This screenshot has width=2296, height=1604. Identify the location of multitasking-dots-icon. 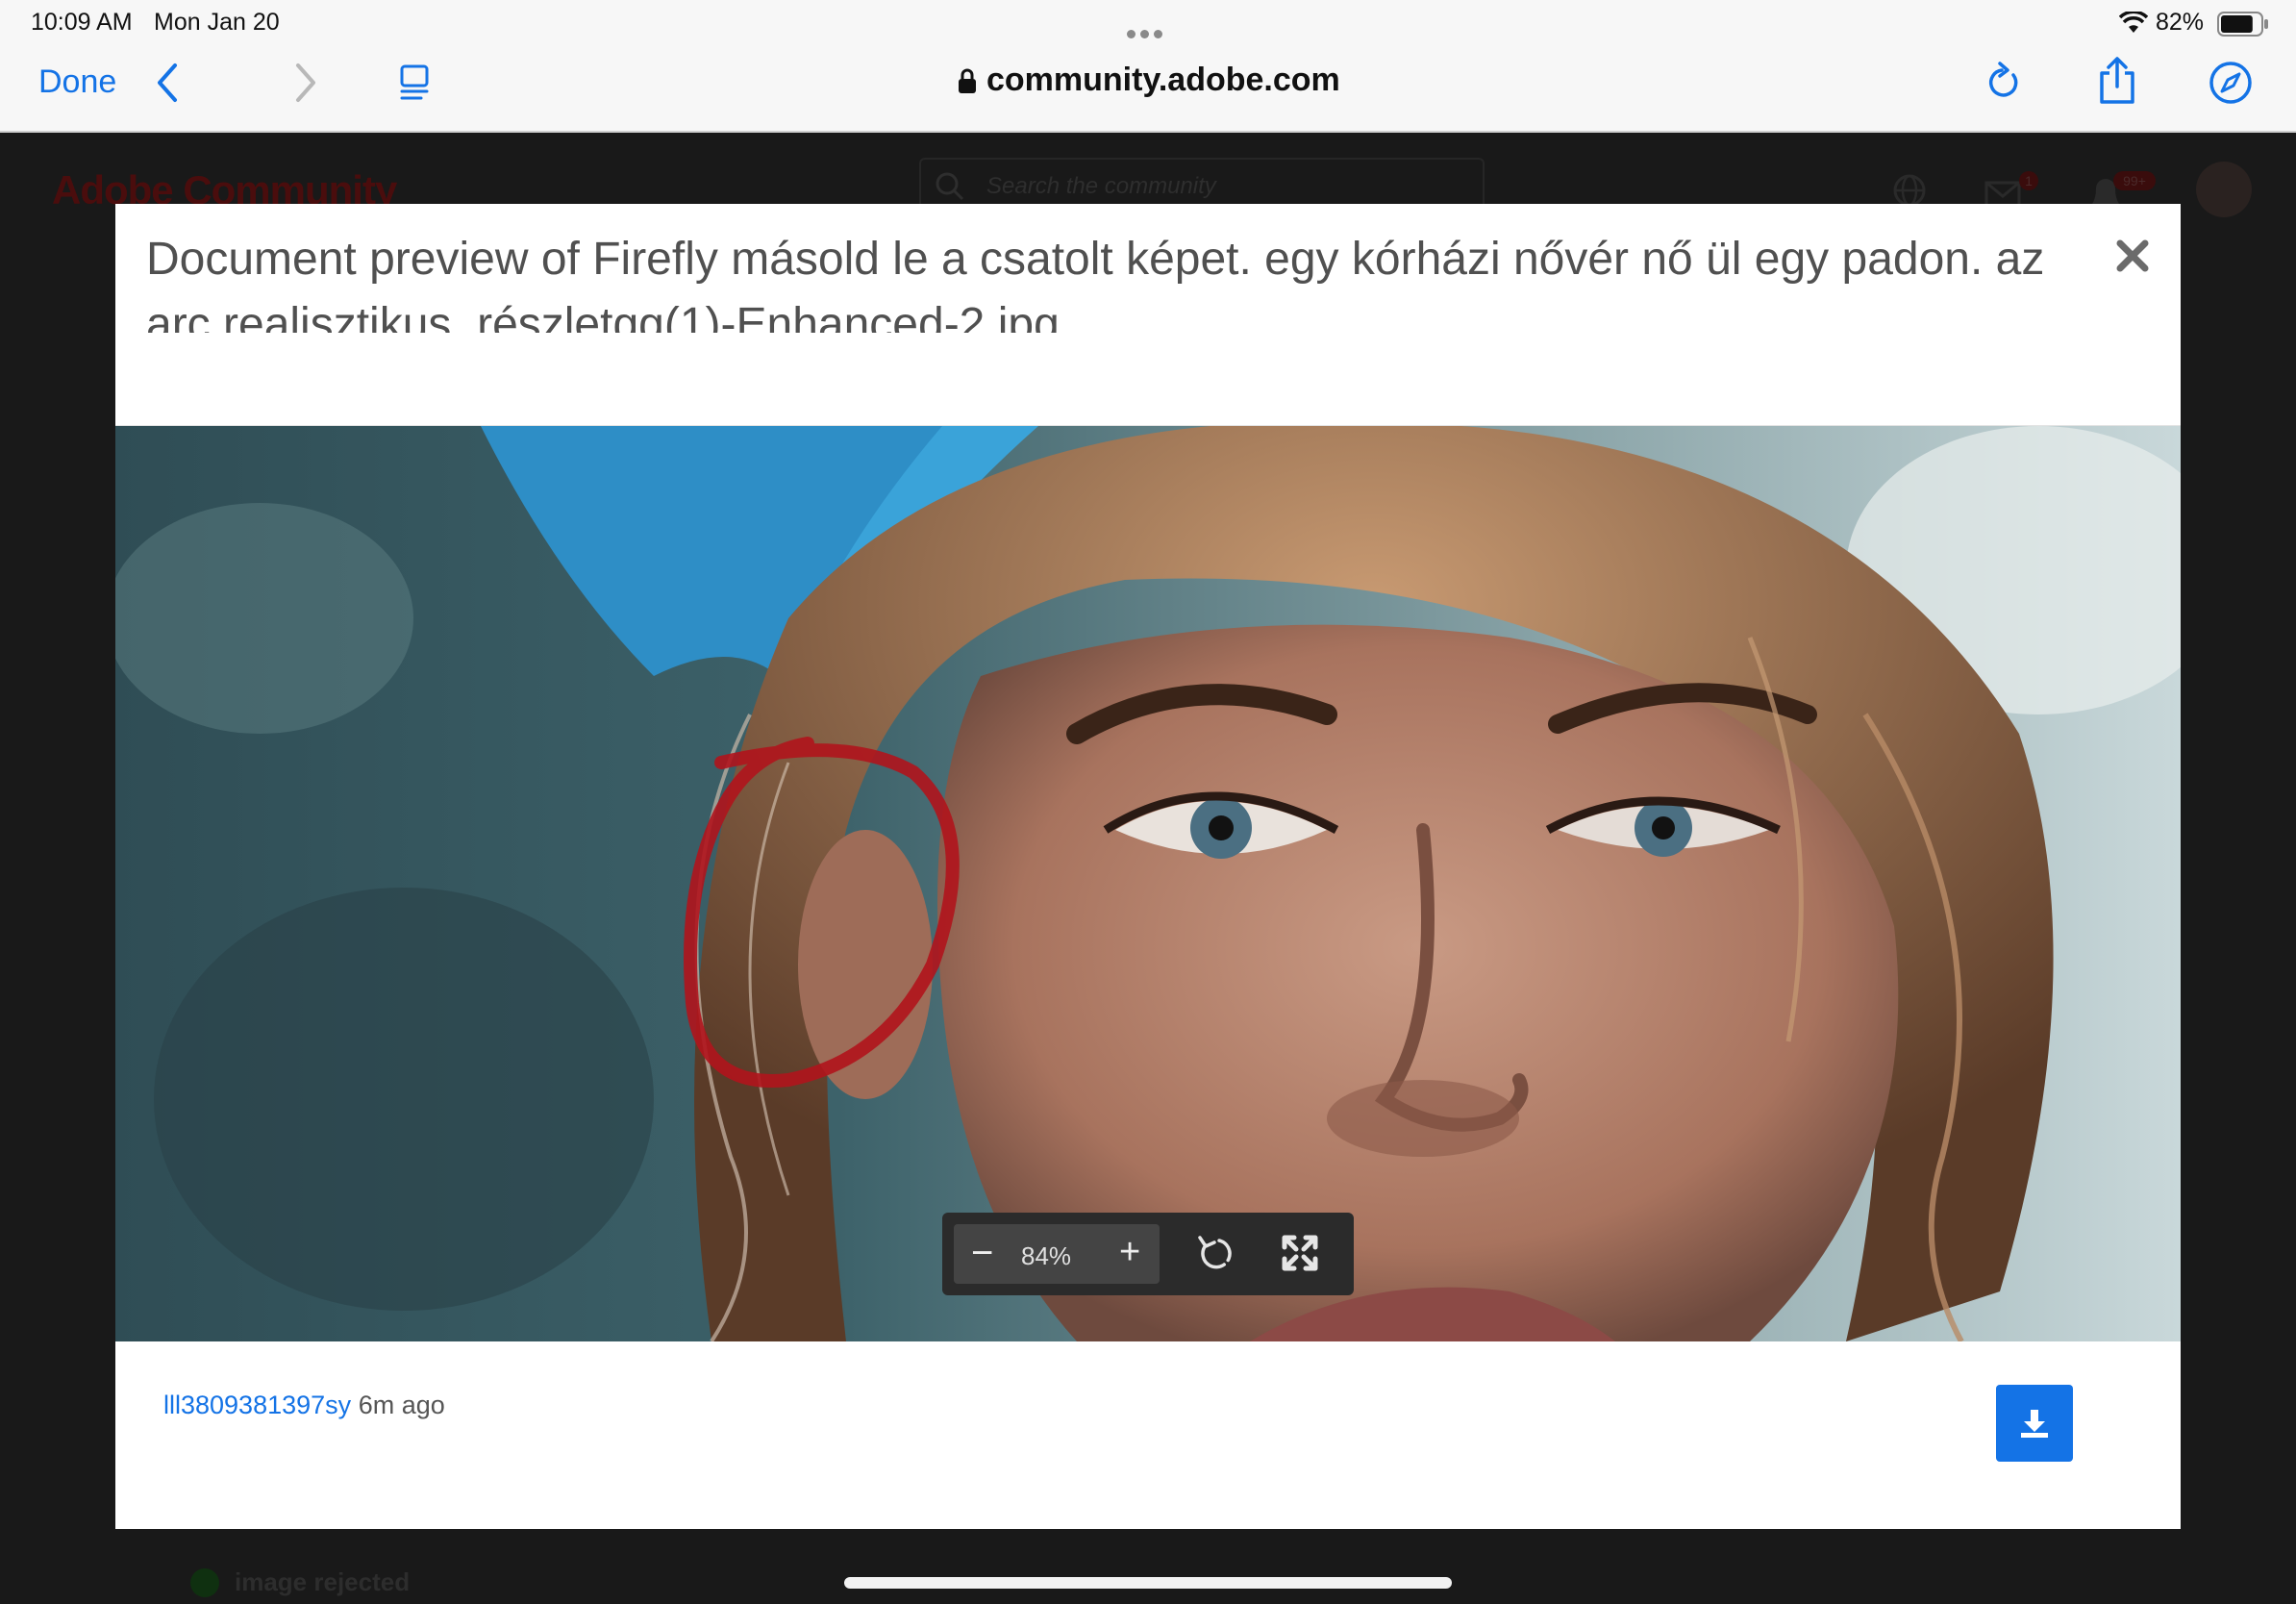
(1148, 27).